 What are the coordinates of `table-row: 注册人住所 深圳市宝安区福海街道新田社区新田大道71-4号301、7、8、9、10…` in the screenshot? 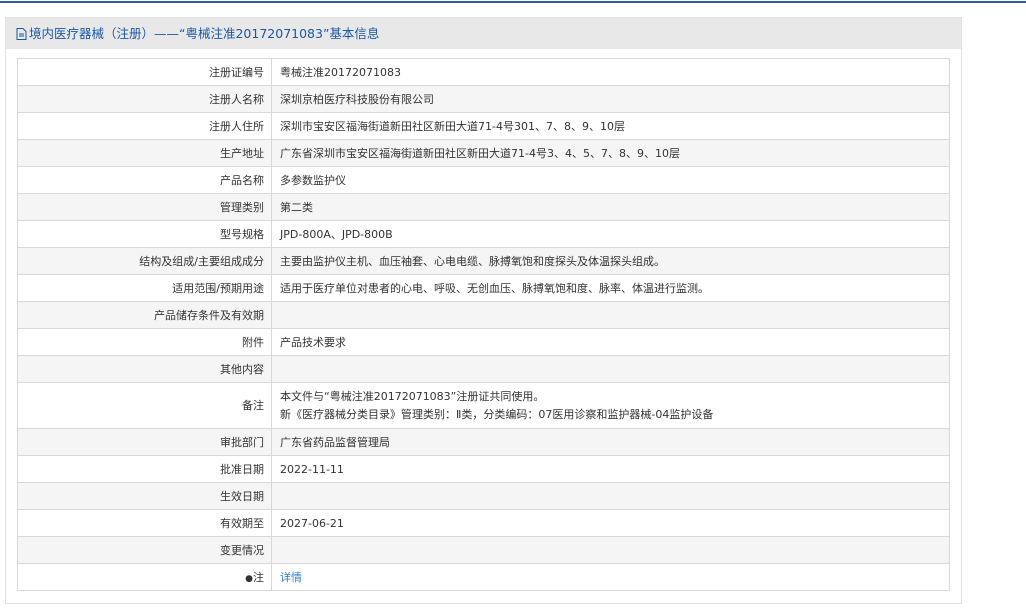 It's located at (483, 126).